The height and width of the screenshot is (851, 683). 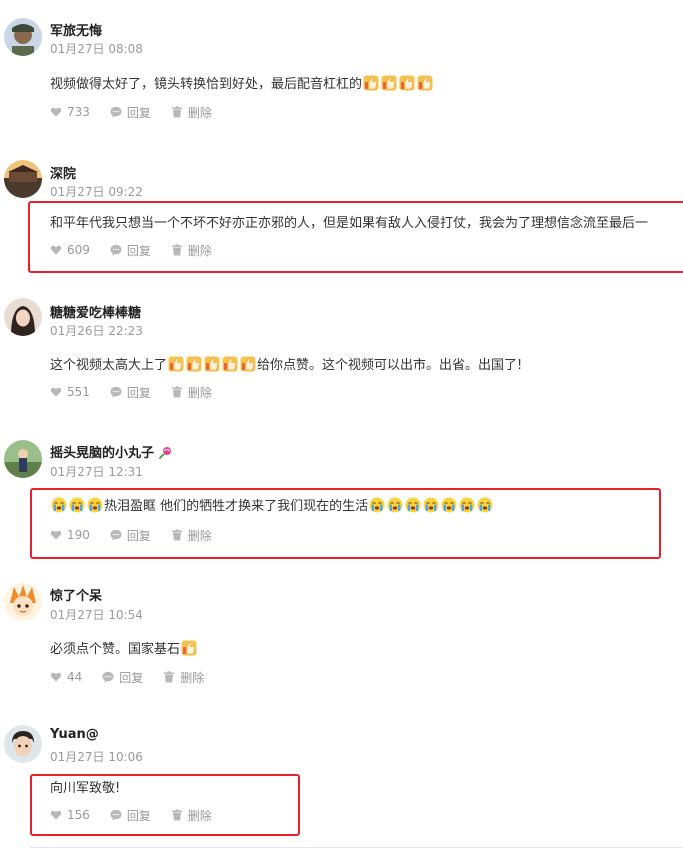 I want to click on username: 深院, so click(x=63, y=172).